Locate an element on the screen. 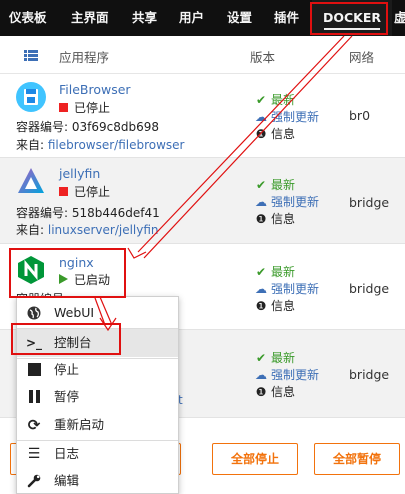  column-header-app: 应用程序 is located at coordinates (84, 57).